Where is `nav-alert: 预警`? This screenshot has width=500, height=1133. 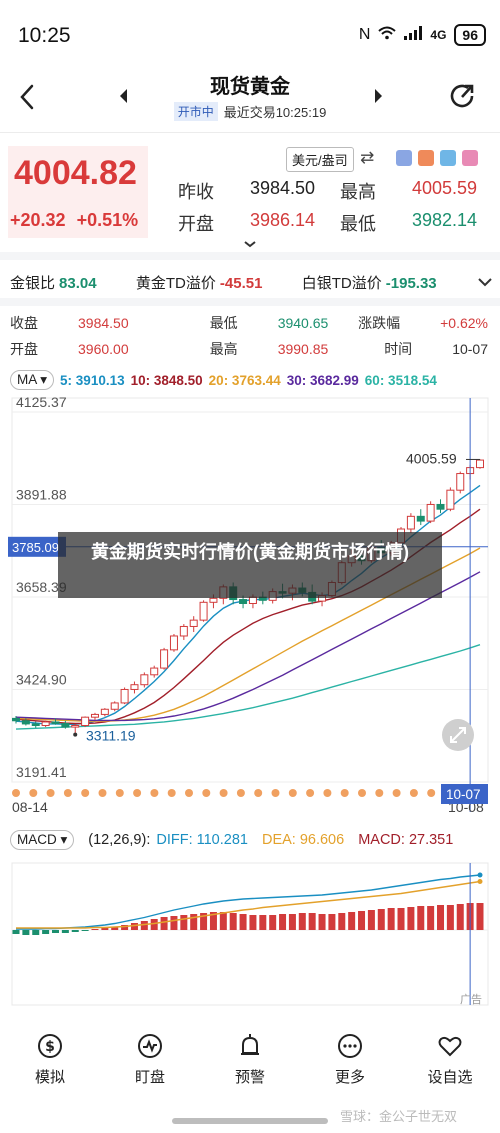
nav-alert: 预警 is located at coordinates (250, 1059).